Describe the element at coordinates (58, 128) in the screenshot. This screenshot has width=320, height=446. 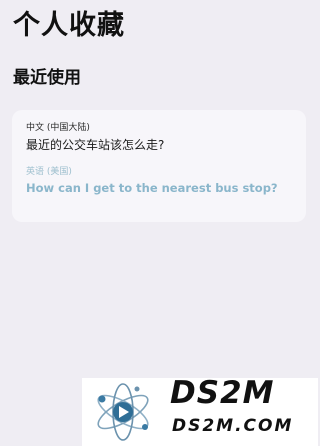
I see `source-language-label: 中文 (中国大陆)` at that location.